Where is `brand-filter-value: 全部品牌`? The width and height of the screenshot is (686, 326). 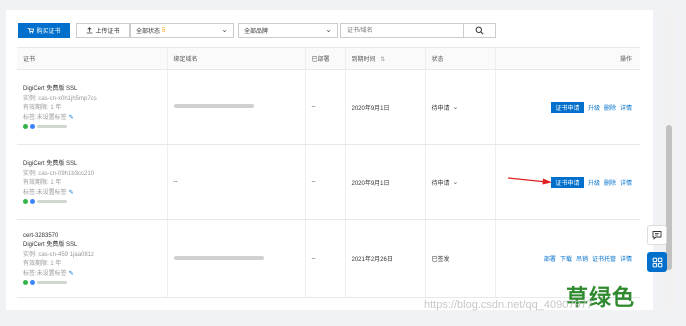
brand-filter-value: 全部品牌 is located at coordinates (256, 32).